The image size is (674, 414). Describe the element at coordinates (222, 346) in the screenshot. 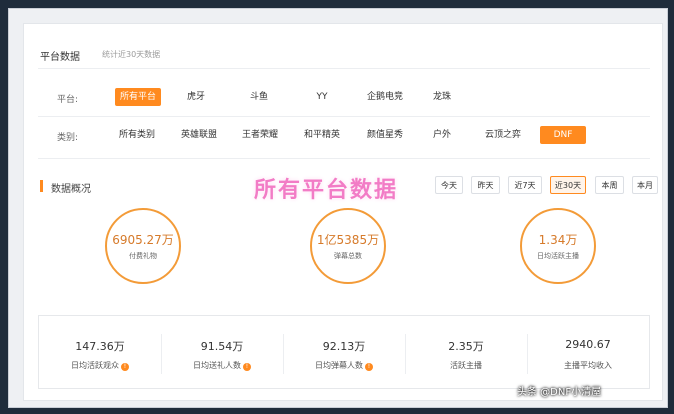

I see `stat-value: 91.54万` at that location.